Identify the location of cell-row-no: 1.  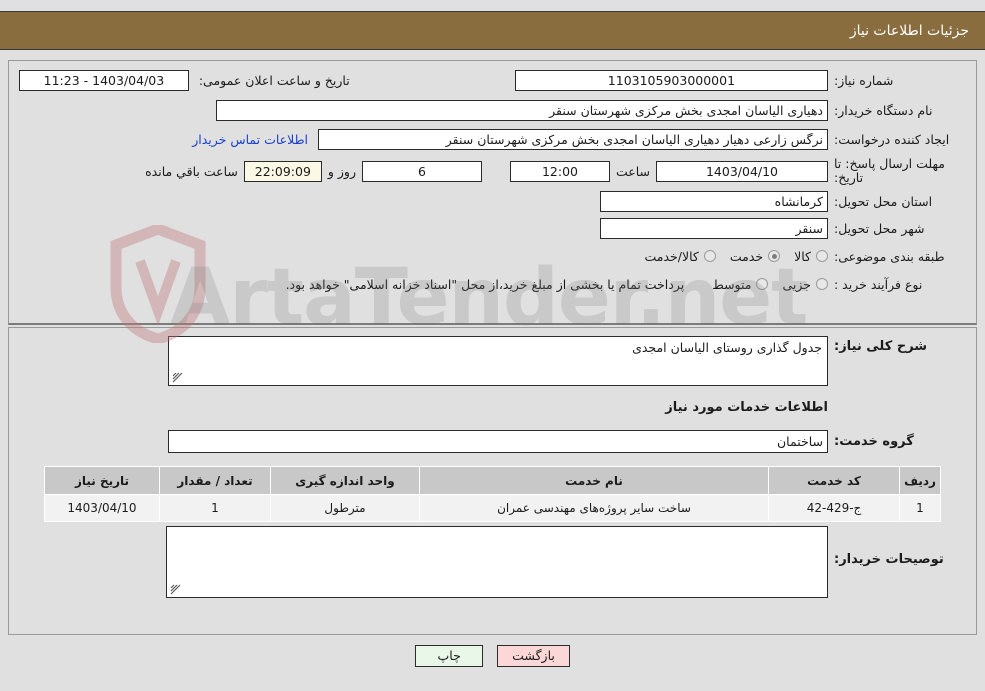
(920, 508).